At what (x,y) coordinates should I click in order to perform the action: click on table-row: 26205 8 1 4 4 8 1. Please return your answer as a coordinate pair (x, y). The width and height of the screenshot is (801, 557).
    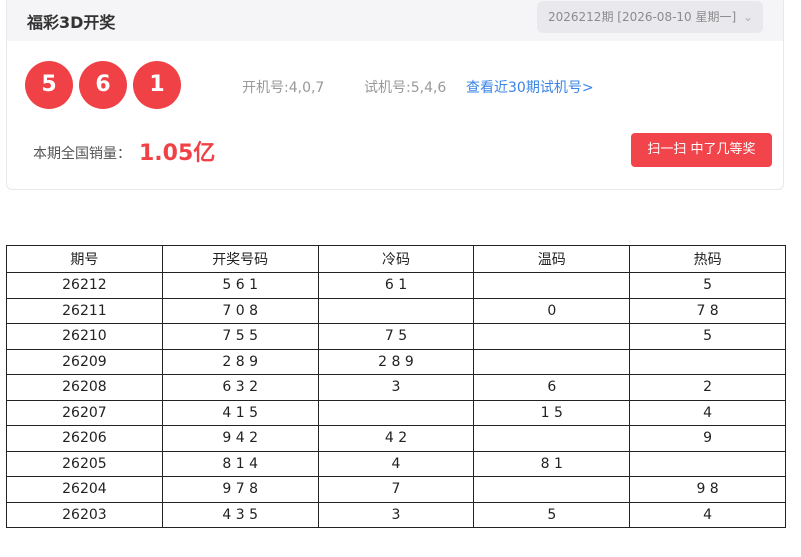
    Looking at the image, I should click on (396, 463).